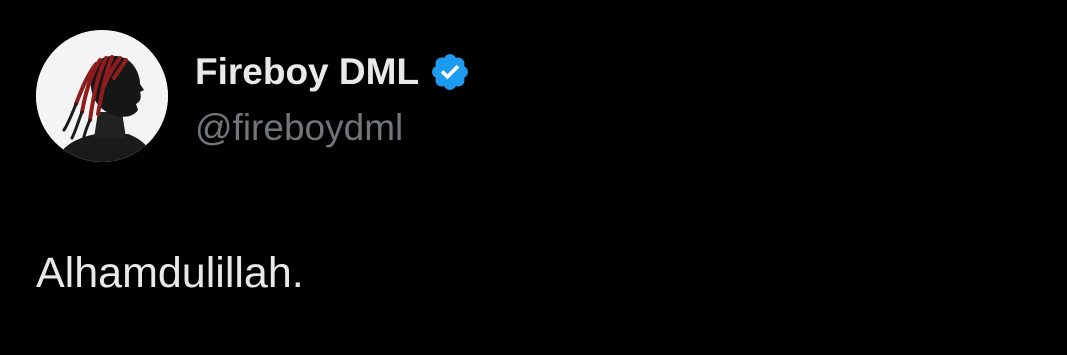 This screenshot has width=1067, height=355. Describe the element at coordinates (299, 128) in the screenshot. I see `user-handle: @fireboydml` at that location.